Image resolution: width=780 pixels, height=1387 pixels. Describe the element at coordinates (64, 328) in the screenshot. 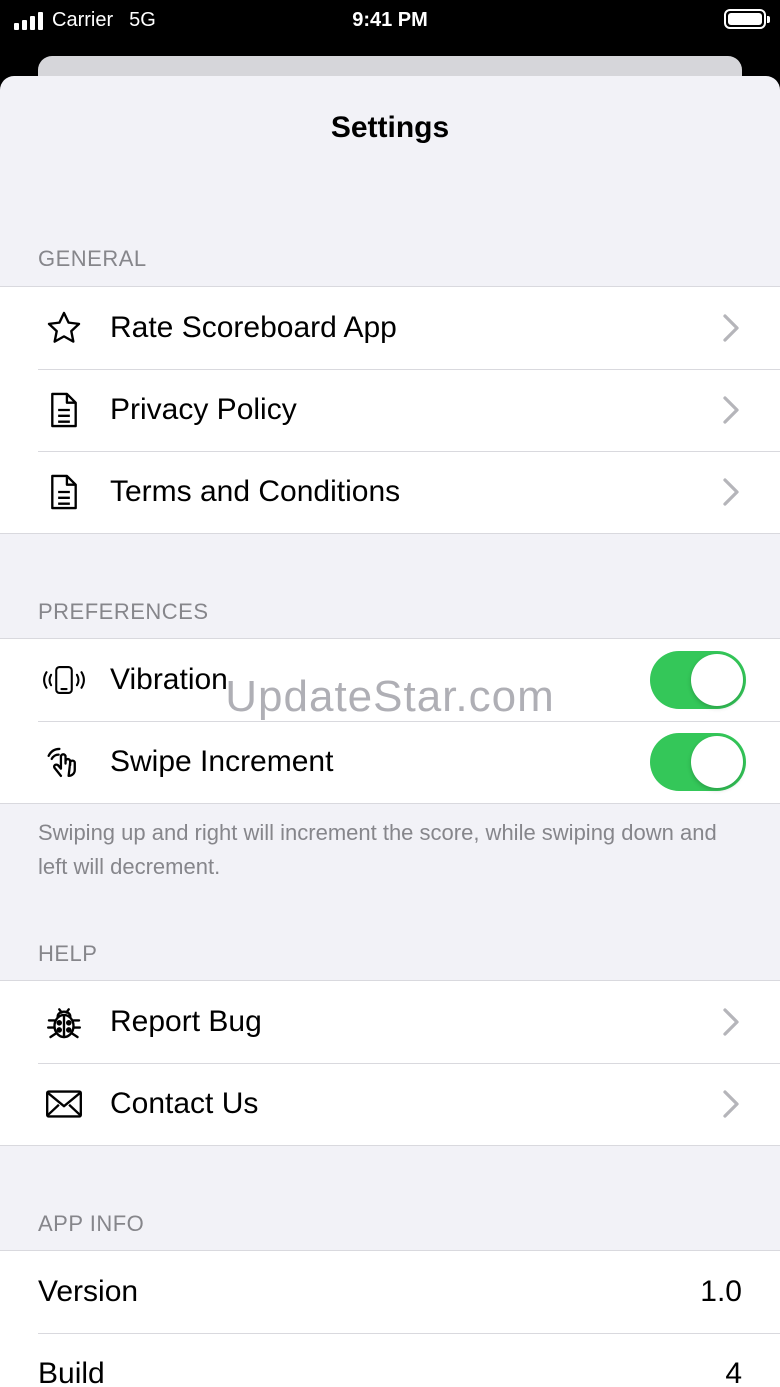

I see `star-icon` at that location.